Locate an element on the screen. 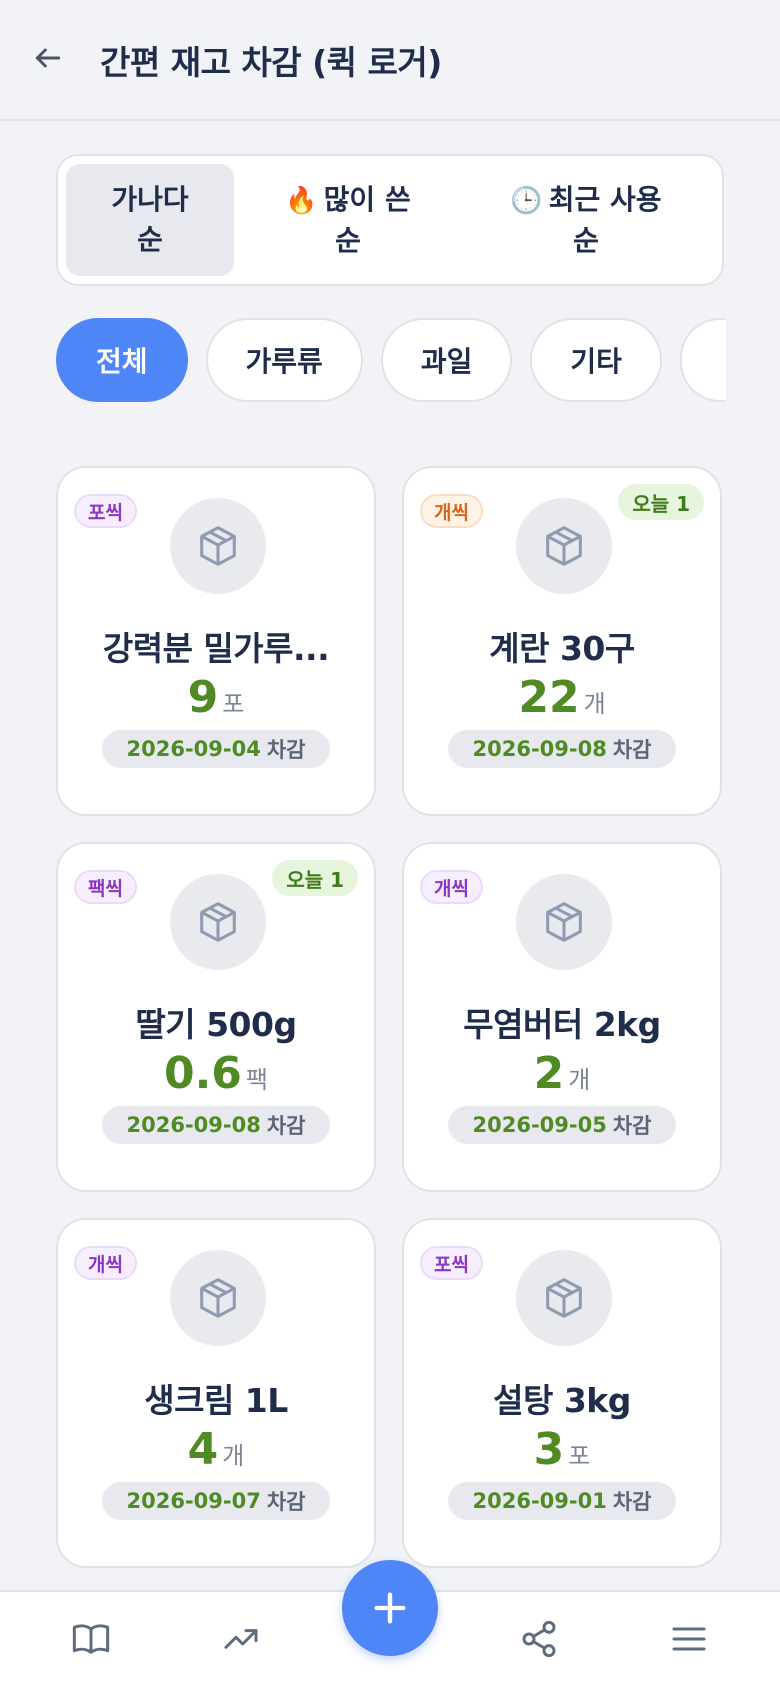 Image resolution: width=780 pixels, height=1688 pixels. item-quantity: 9포 is located at coordinates (216, 697).